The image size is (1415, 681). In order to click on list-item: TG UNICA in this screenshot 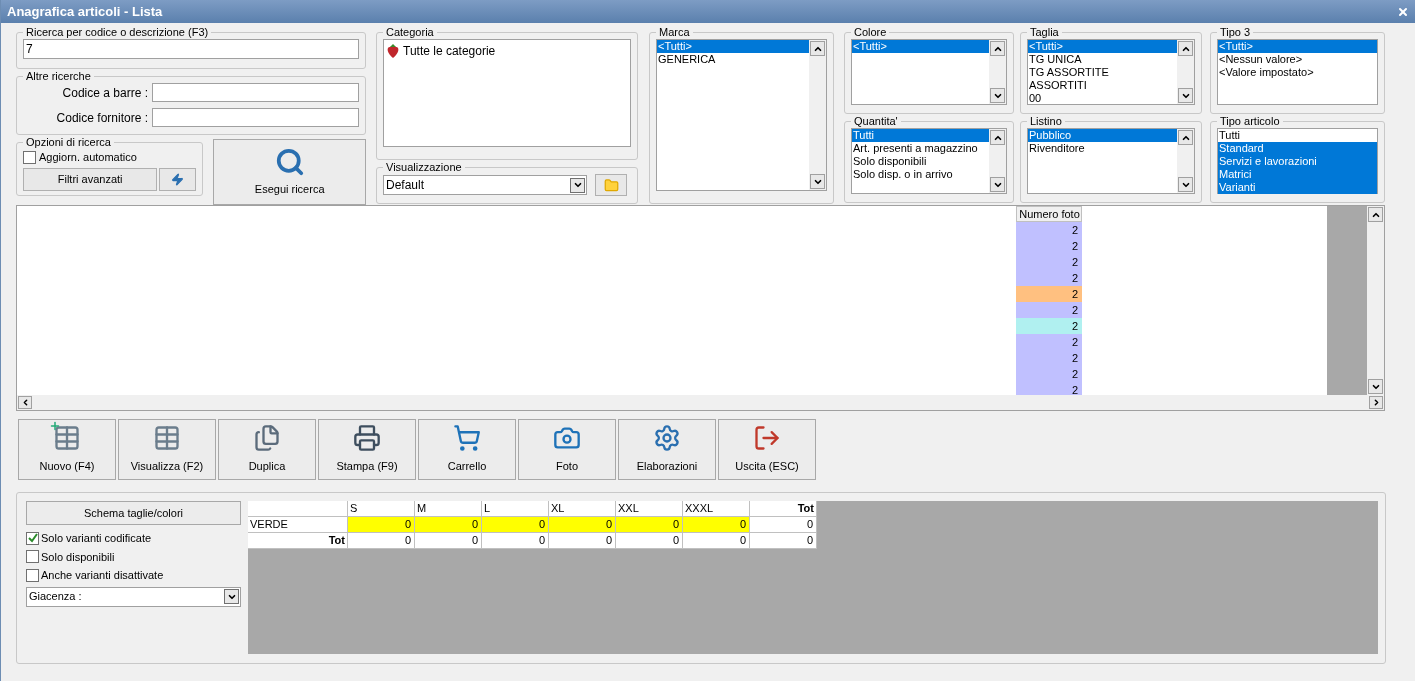, I will do `click(1102, 59)`.